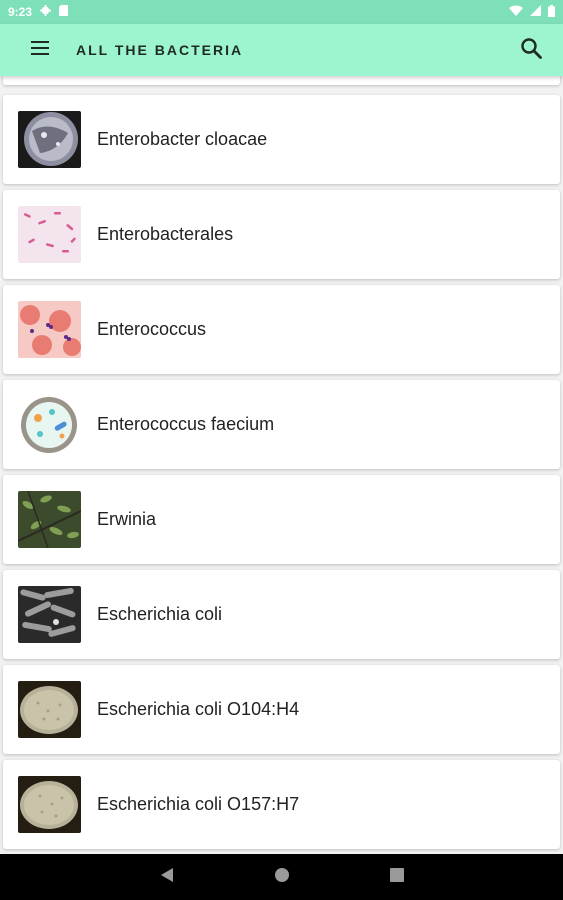  I want to click on electron-micrograph-thumbnail, so click(49, 614).